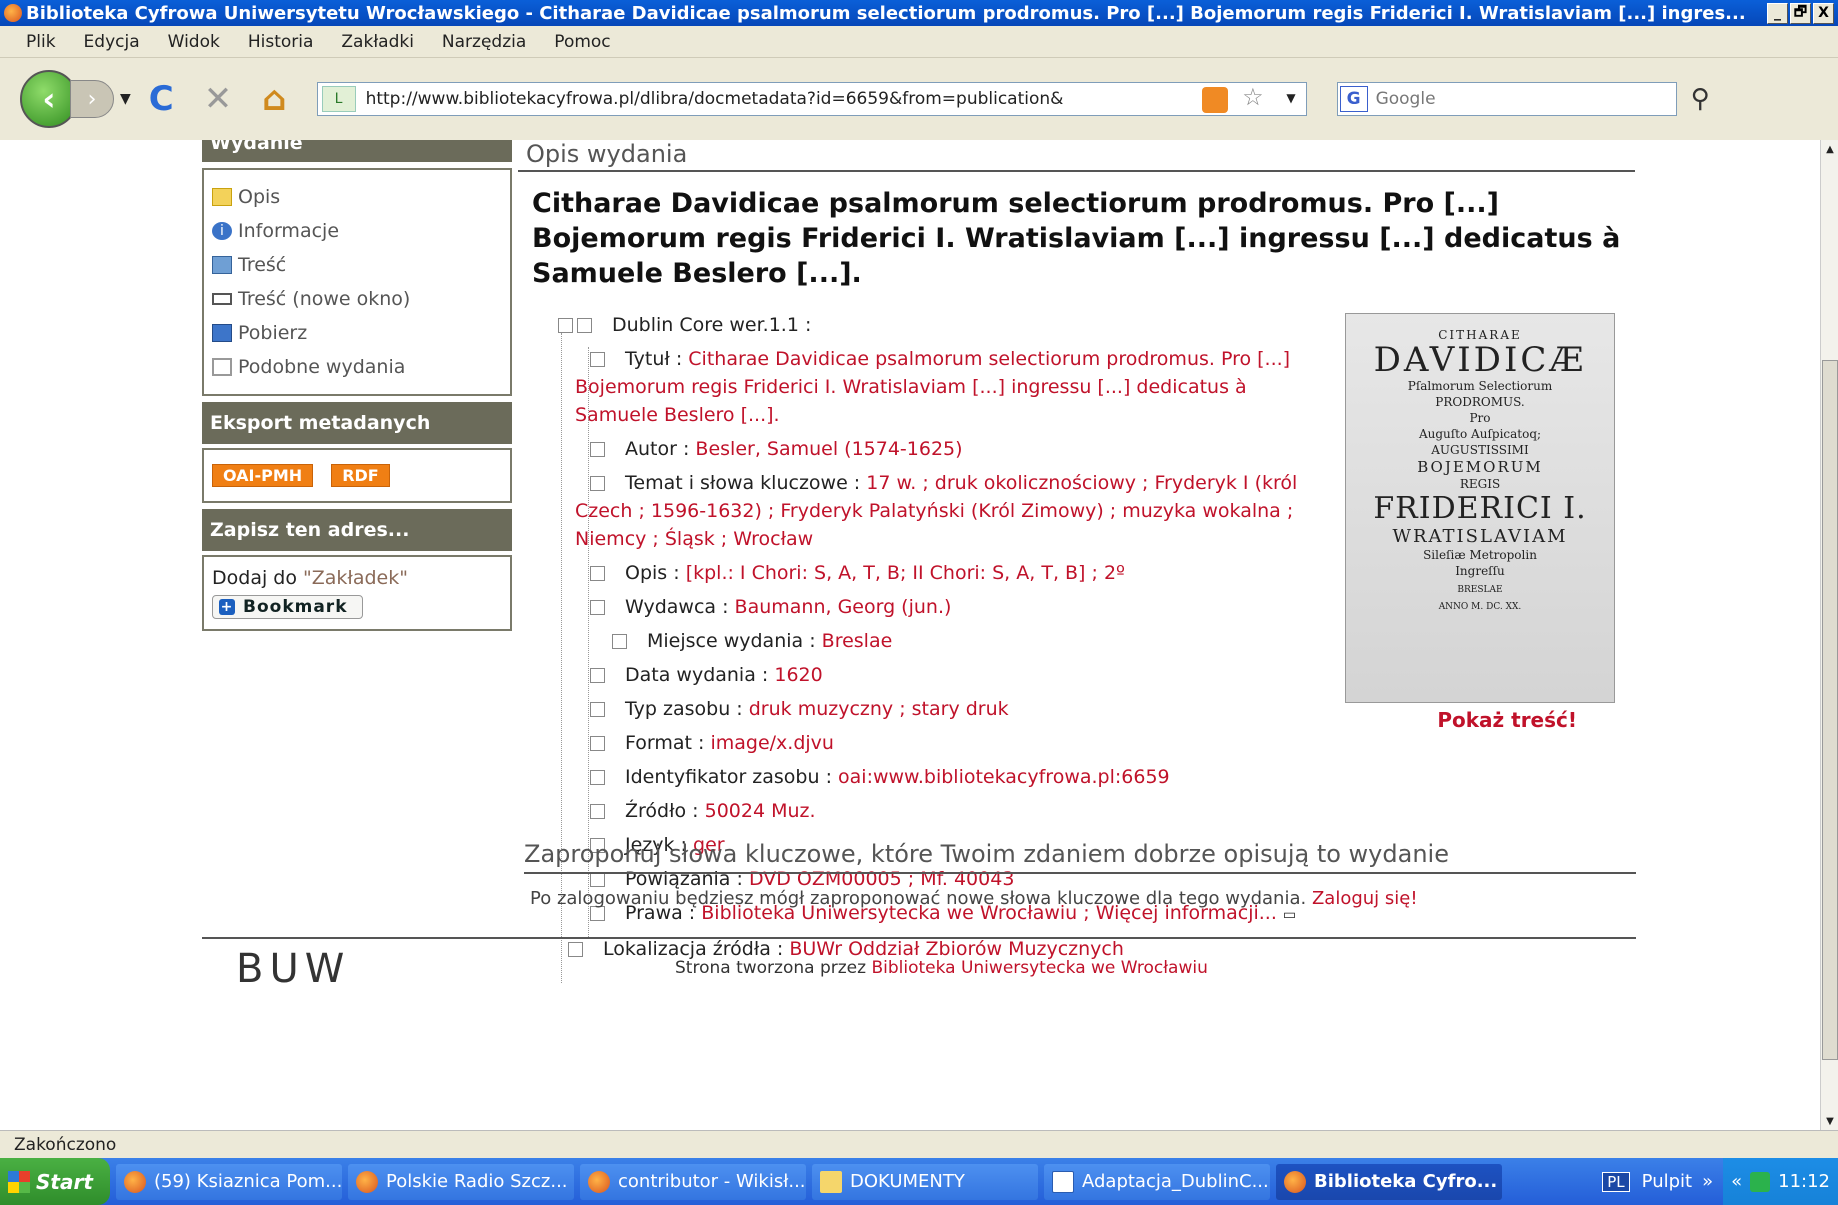 Image resolution: width=1838 pixels, height=1205 pixels. I want to click on field-value-link: oai:www.bibliotekacyfrowa.pl:6659, so click(1004, 777).